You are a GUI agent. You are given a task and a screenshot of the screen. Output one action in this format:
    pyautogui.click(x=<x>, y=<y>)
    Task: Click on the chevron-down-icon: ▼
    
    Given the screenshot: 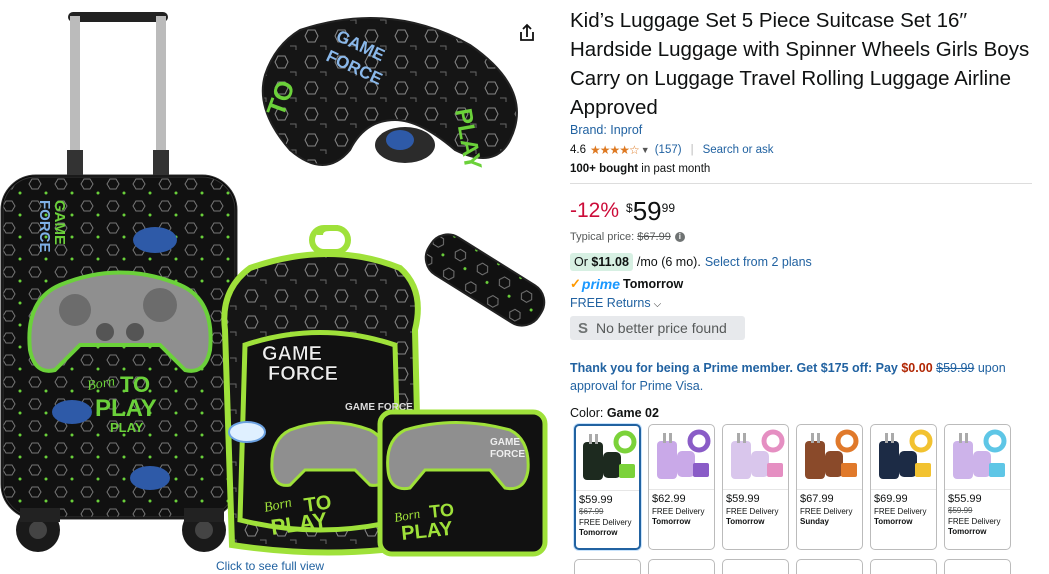 What is the action you would take?
    pyautogui.click(x=645, y=150)
    